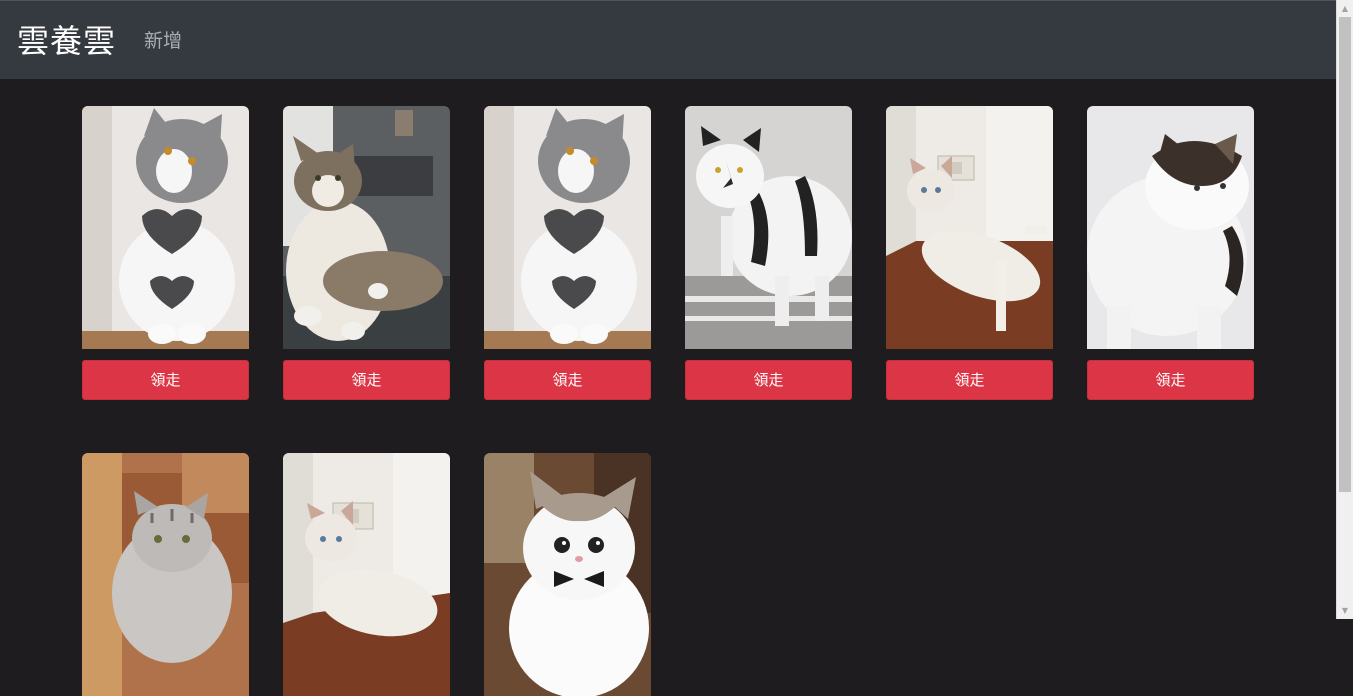 The image size is (1353, 696). Describe the element at coordinates (1345, 254) in the screenshot. I see `scroll-thumb` at that location.